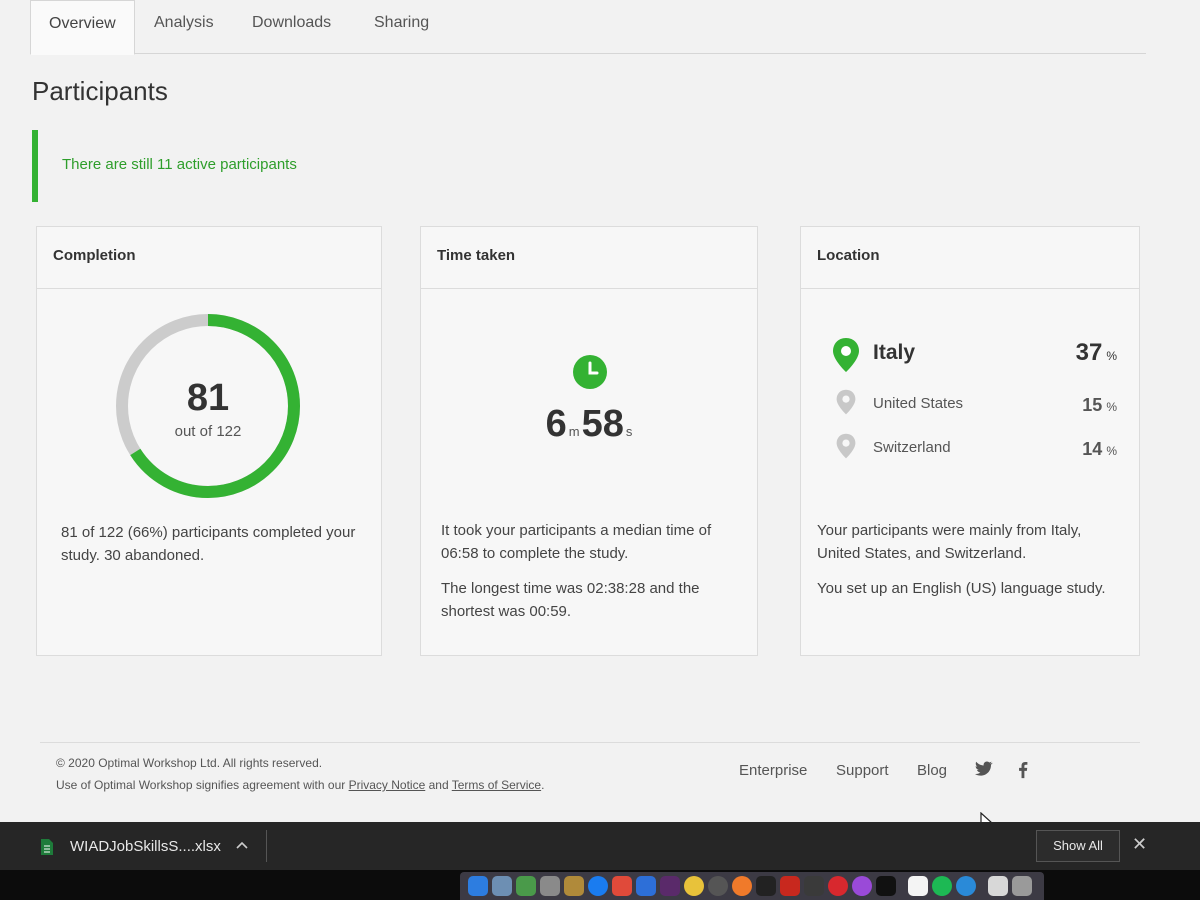 The image size is (1200, 900). Describe the element at coordinates (100, 91) in the screenshot. I see `page-title: Participants` at that location.